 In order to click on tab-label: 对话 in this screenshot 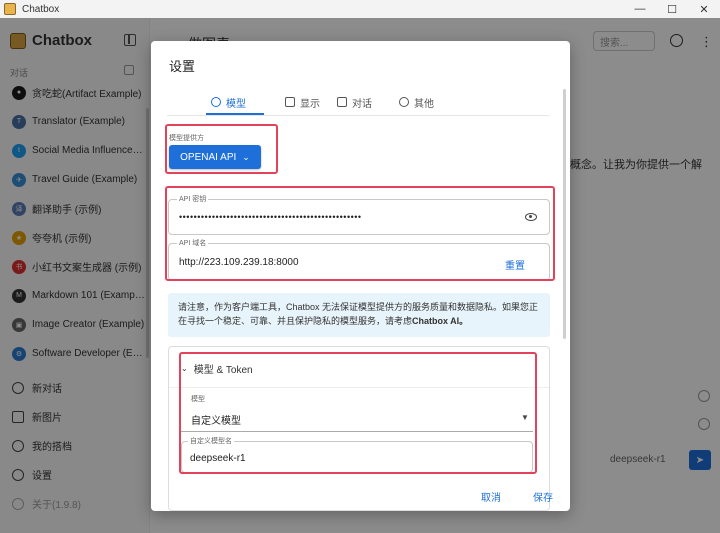, I will do `click(362, 104)`.